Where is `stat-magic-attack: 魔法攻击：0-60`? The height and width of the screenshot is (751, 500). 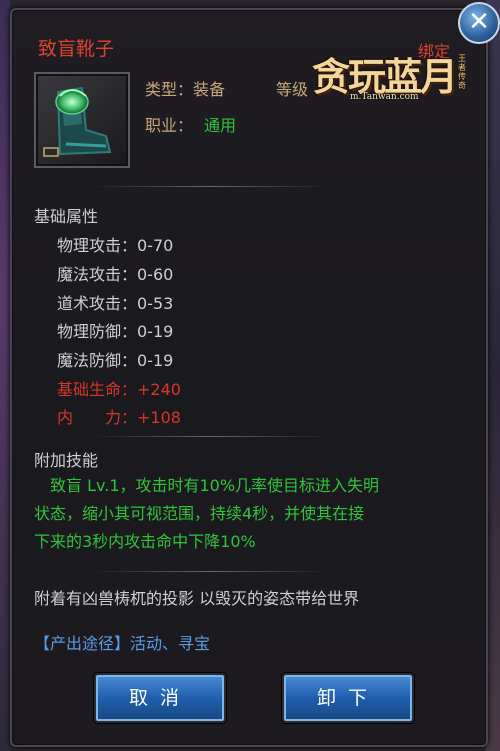
stat-magic-attack: 魔法攻击：0-60 is located at coordinates (115, 274).